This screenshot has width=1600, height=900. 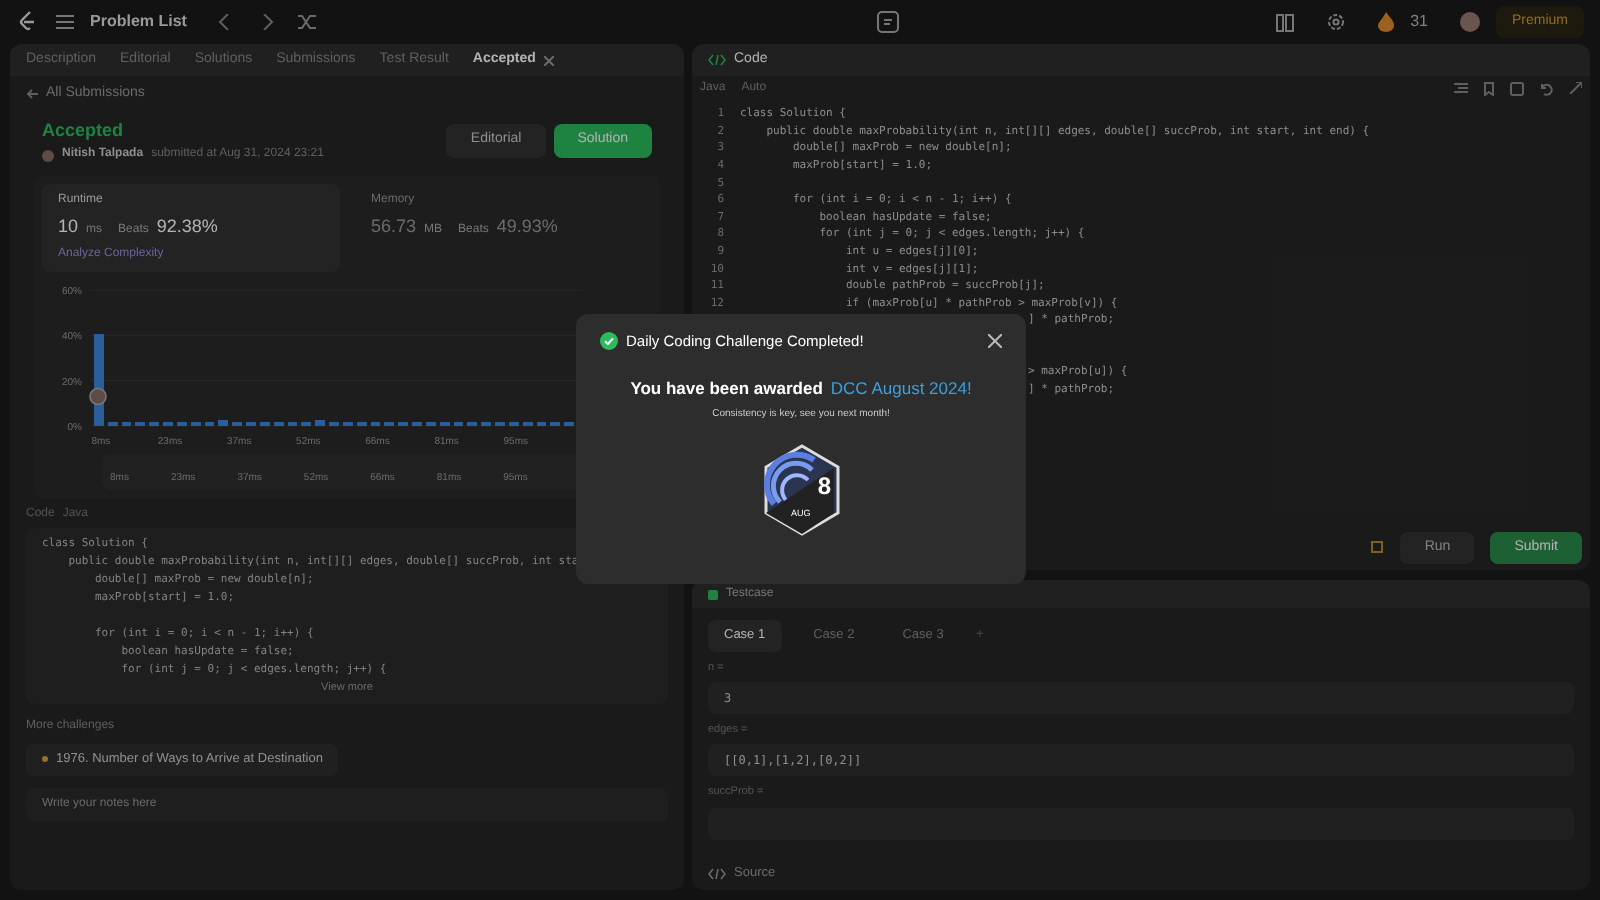 I want to click on flame-icon, so click(x=1386, y=22).